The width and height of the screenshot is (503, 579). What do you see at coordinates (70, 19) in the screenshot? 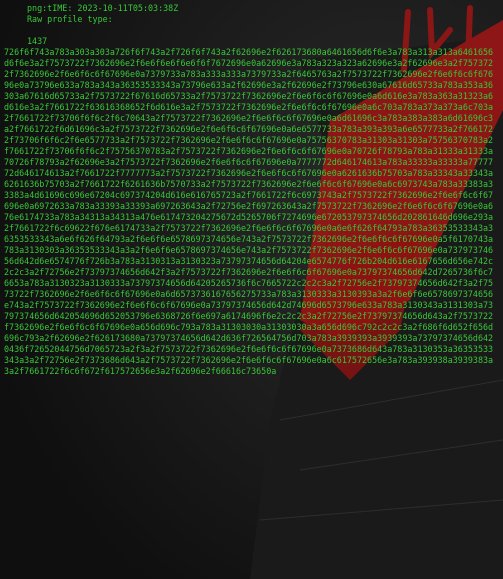
I see `raw-profile-type-line: Raw profile type:` at bounding box center [70, 19].